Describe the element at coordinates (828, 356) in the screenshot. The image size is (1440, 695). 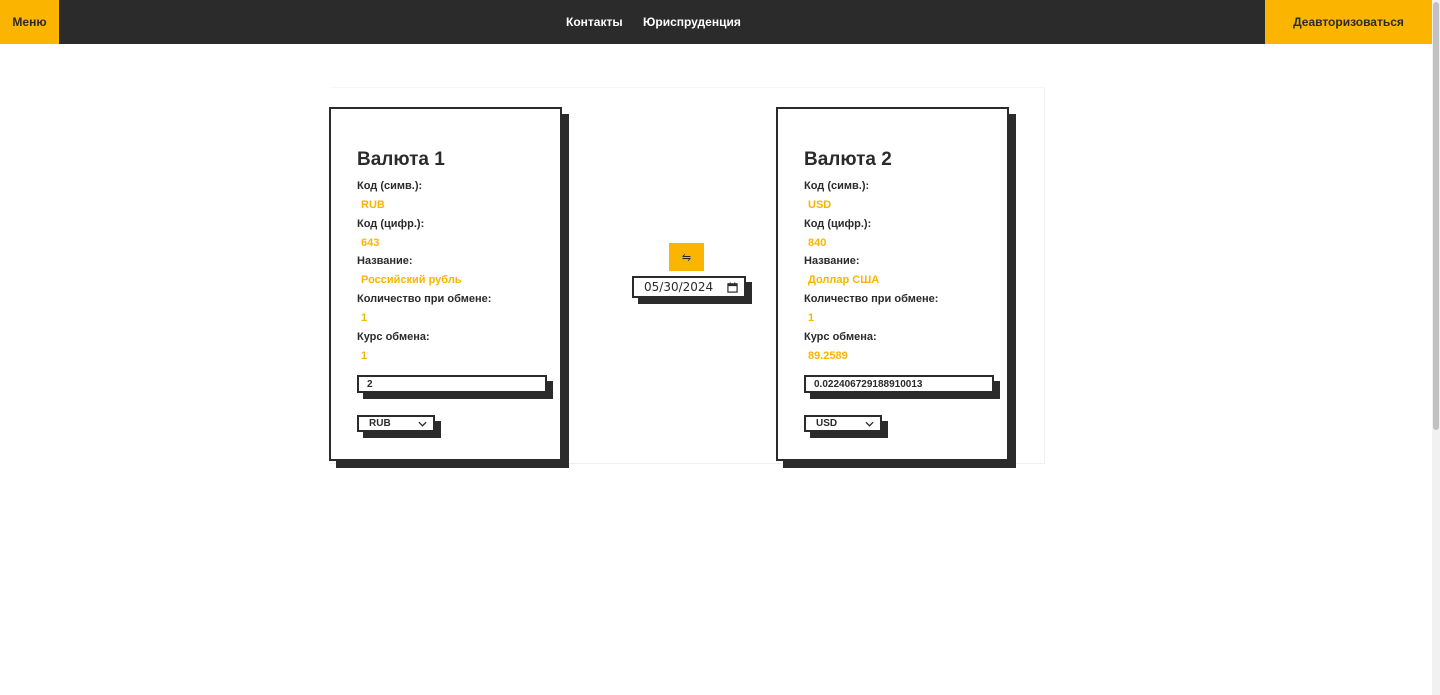
I see `currency-2-rate: 89.2589` at that location.